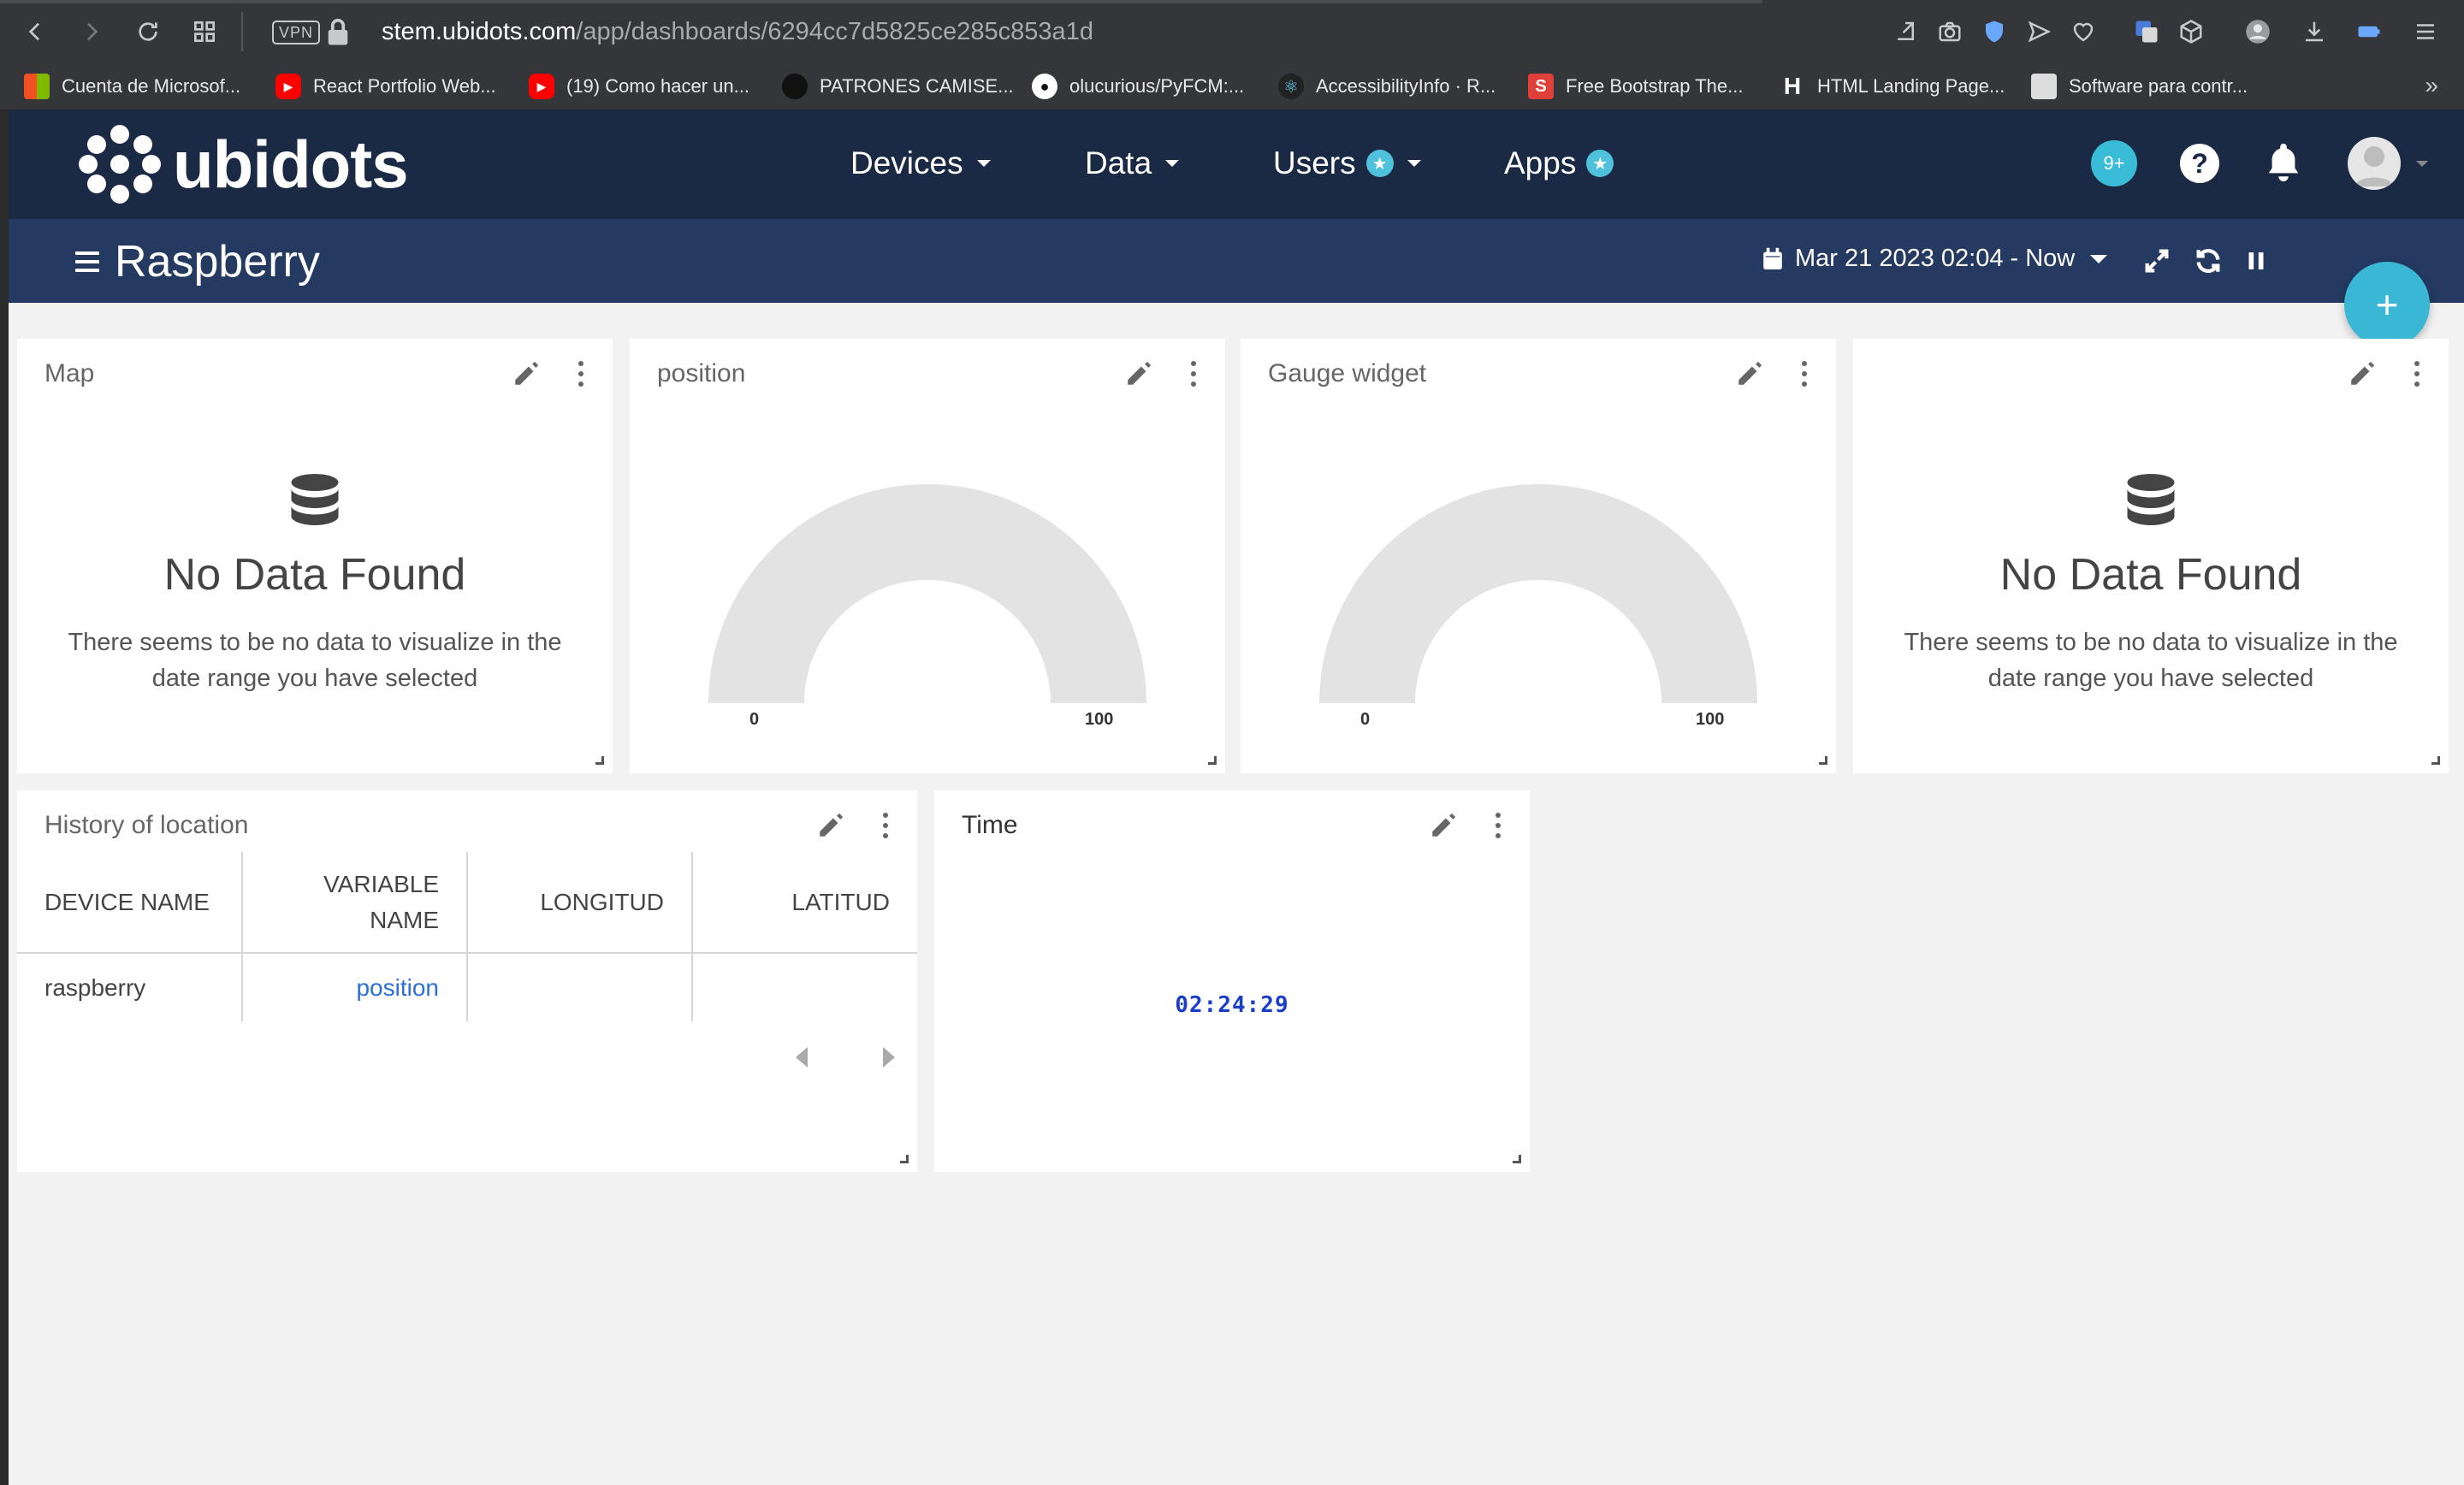 The image size is (2464, 1485). What do you see at coordinates (2156, 260) in the screenshot?
I see `fullscreen-icon` at bounding box center [2156, 260].